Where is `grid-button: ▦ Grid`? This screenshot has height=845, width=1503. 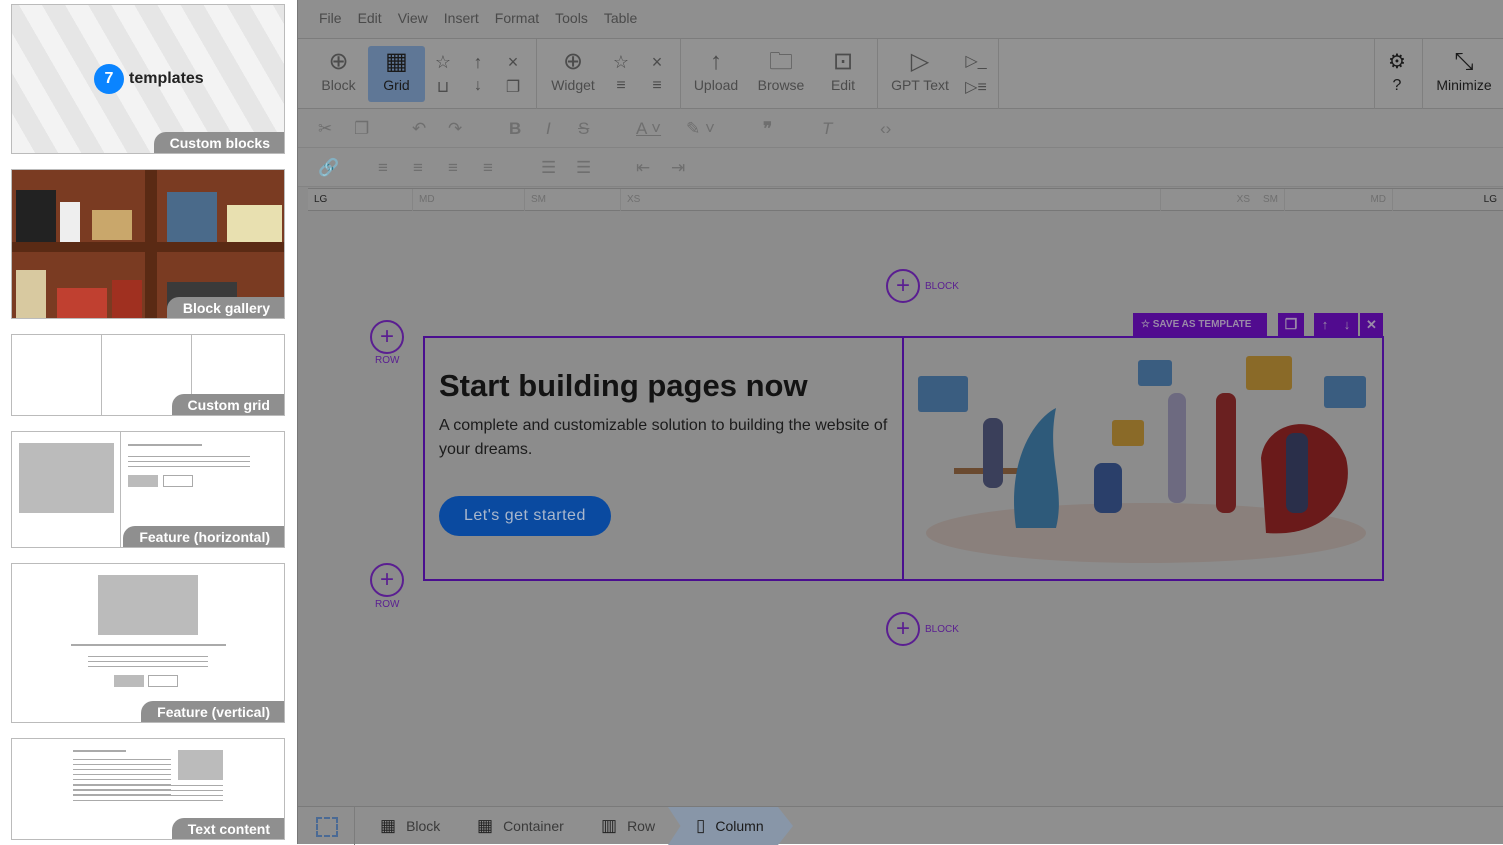 grid-button: ▦ Grid is located at coordinates (396, 74).